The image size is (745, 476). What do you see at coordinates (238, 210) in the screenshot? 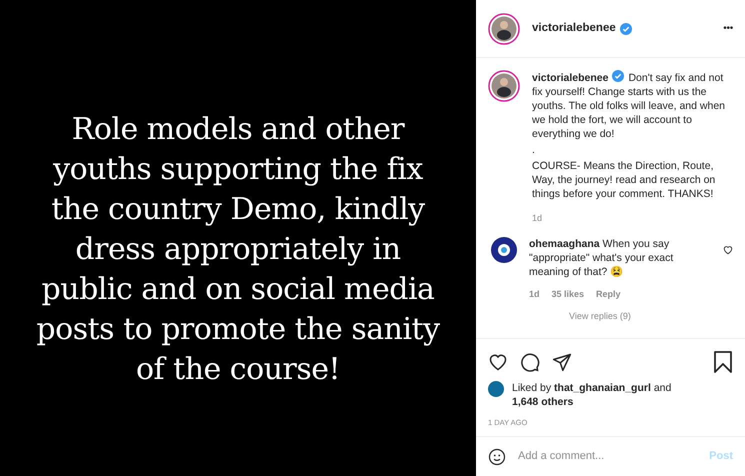
I see `post-text-line: the country Demo, kindly` at bounding box center [238, 210].